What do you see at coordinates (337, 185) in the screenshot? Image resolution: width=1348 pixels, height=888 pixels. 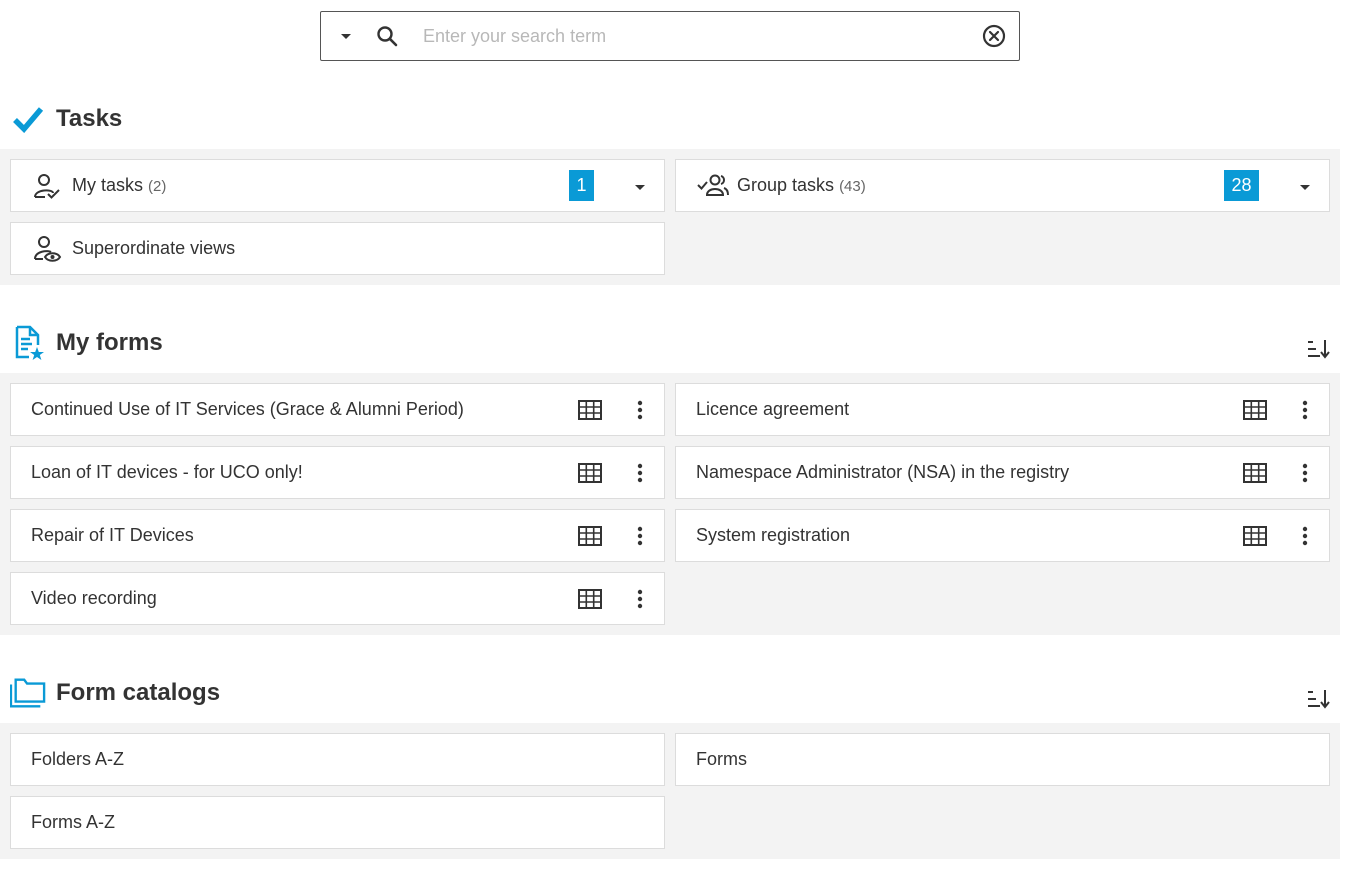 I see `my-tasks-card: My tasks (2) 1` at bounding box center [337, 185].